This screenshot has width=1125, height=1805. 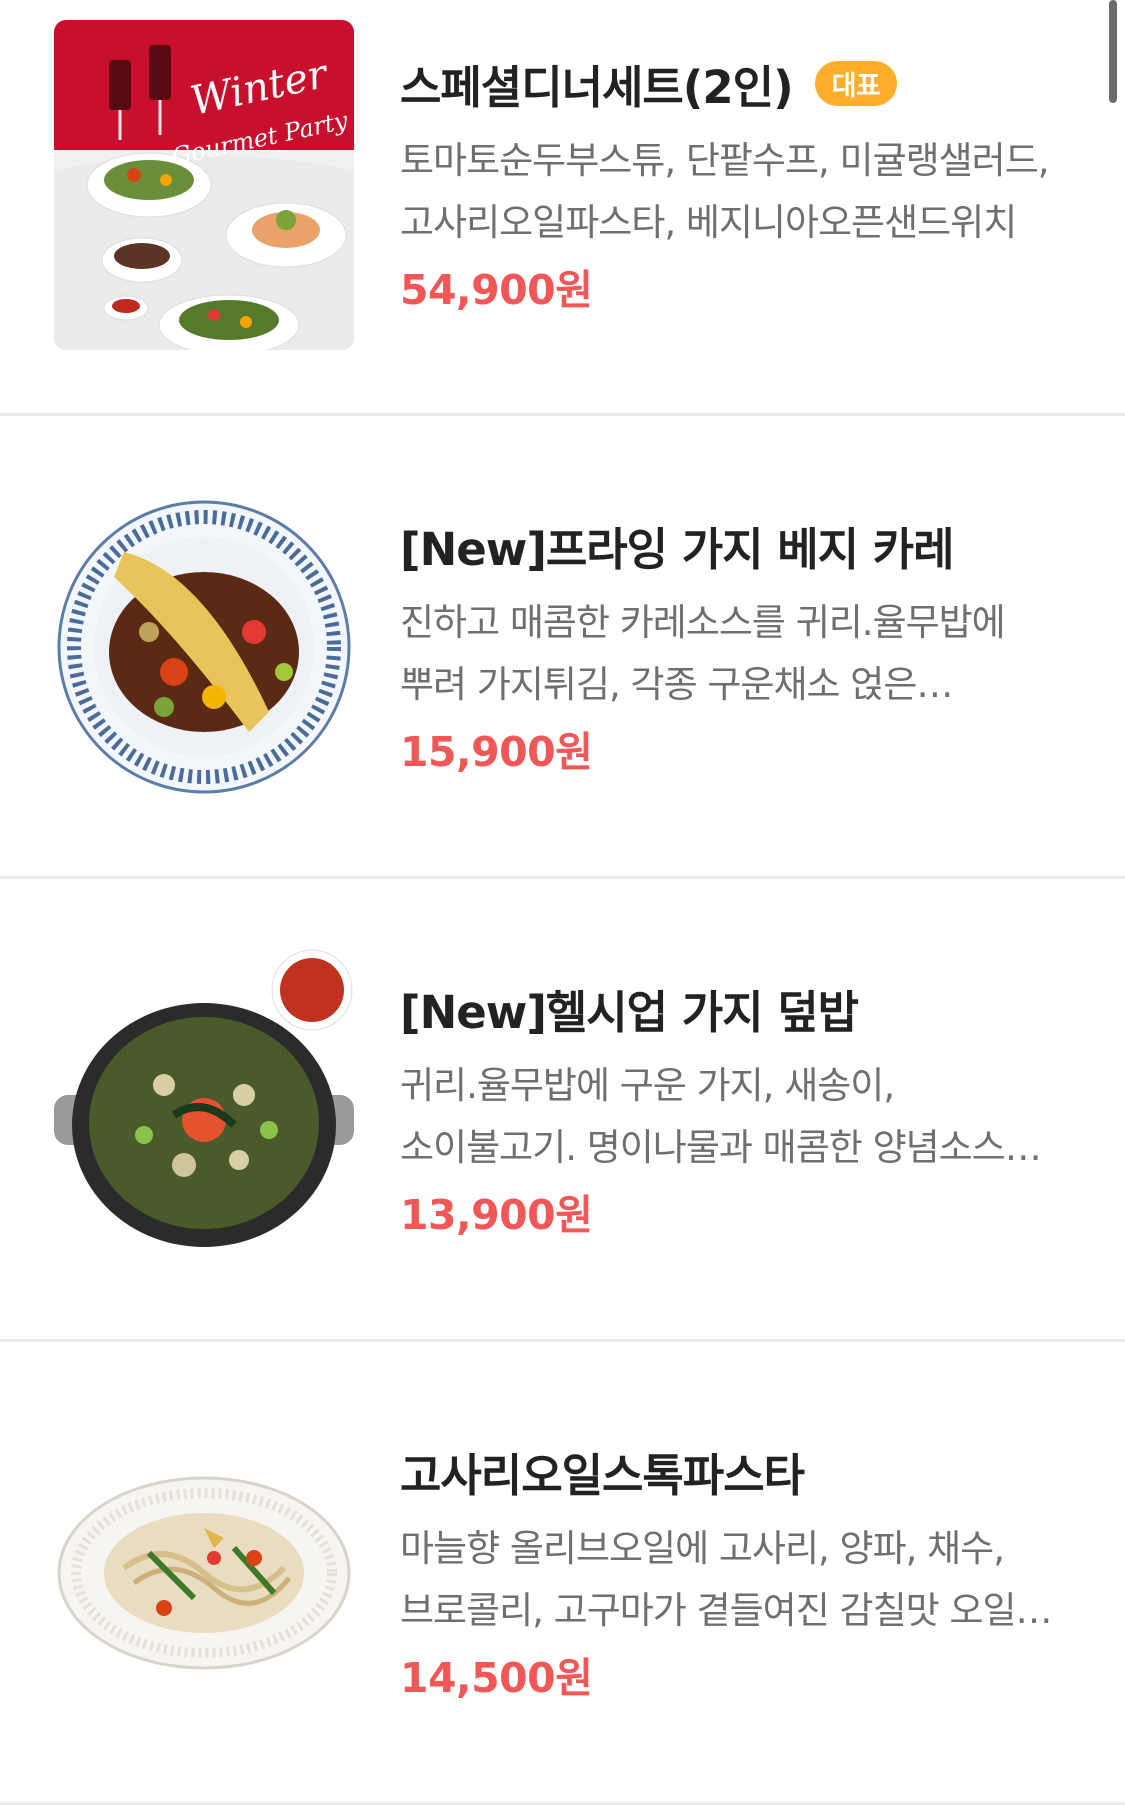 What do you see at coordinates (602, 1475) in the screenshot?
I see `menu-item-title: 고사리오일스톡파스타` at bounding box center [602, 1475].